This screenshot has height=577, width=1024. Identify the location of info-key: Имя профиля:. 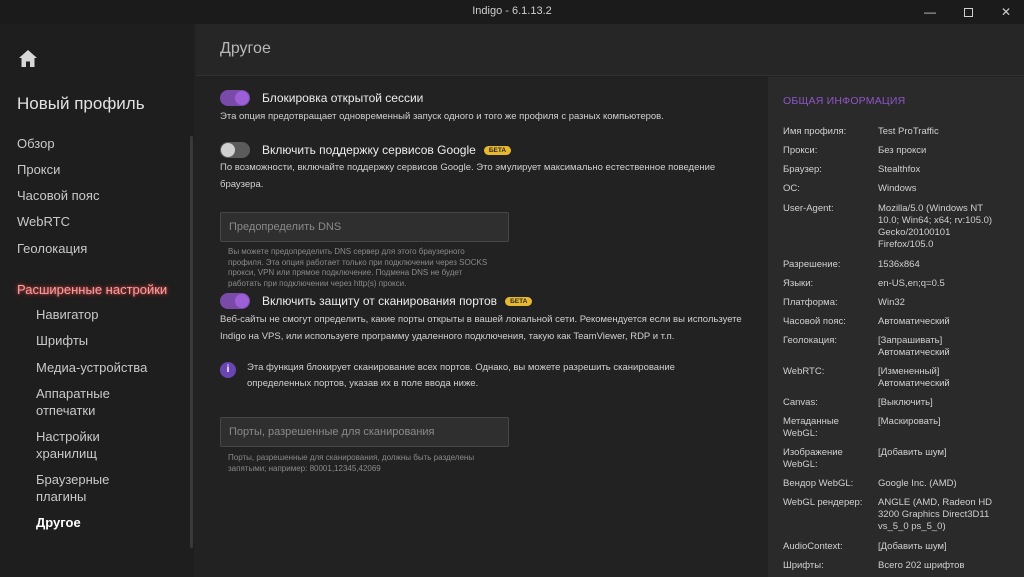
(815, 131).